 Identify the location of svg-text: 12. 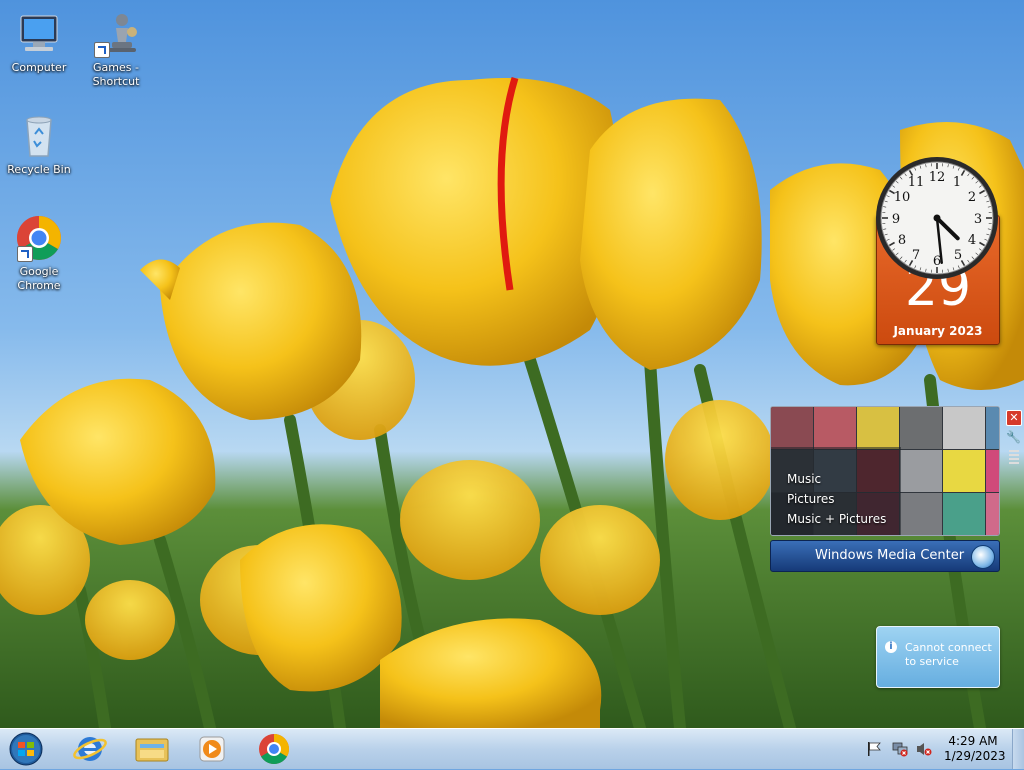
(937, 177).